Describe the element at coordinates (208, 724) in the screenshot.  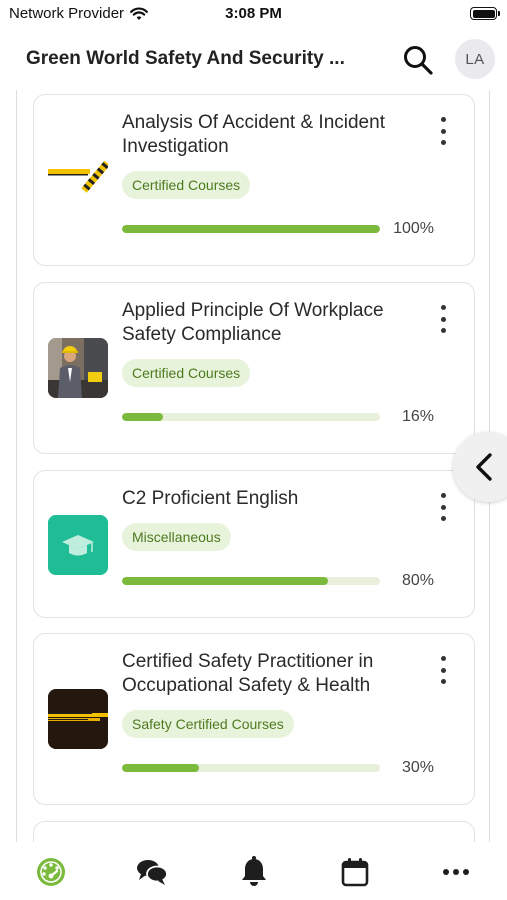
I see `category-badge: Safety Certified Courses` at that location.